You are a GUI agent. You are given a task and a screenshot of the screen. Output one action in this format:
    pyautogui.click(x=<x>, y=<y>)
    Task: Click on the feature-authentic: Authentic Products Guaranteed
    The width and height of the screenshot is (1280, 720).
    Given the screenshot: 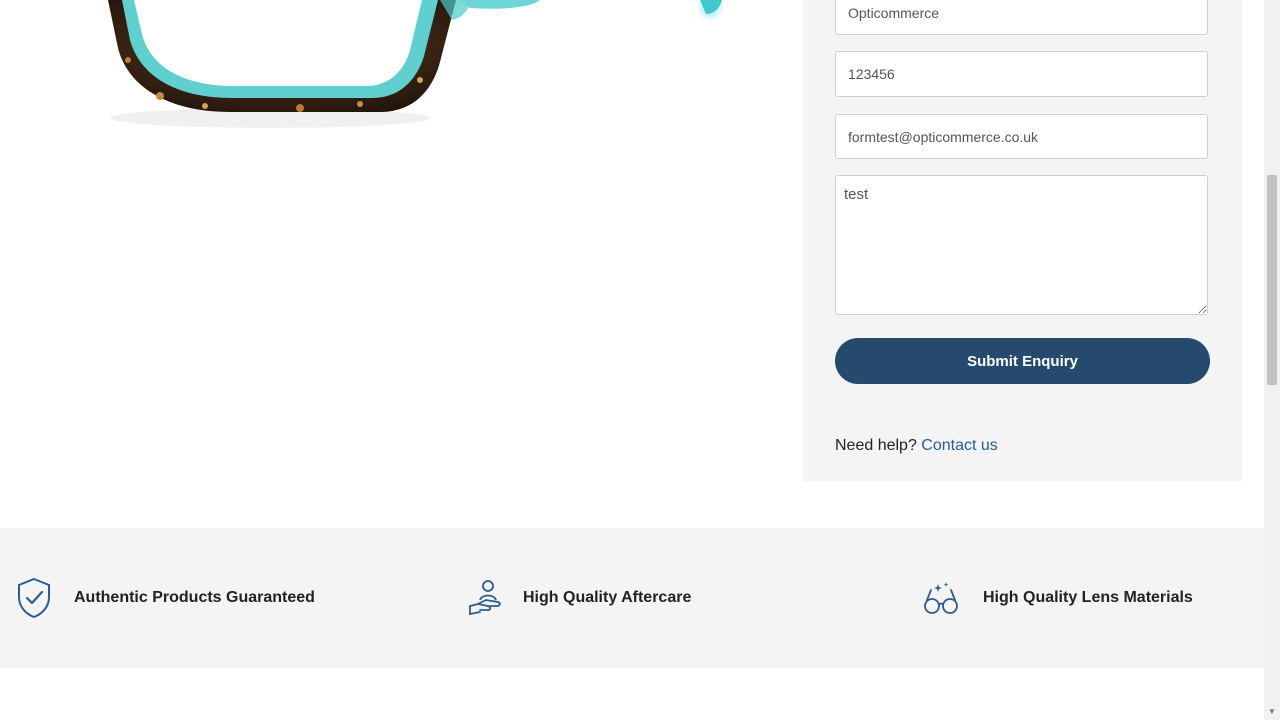 What is the action you would take?
    pyautogui.click(x=164, y=598)
    